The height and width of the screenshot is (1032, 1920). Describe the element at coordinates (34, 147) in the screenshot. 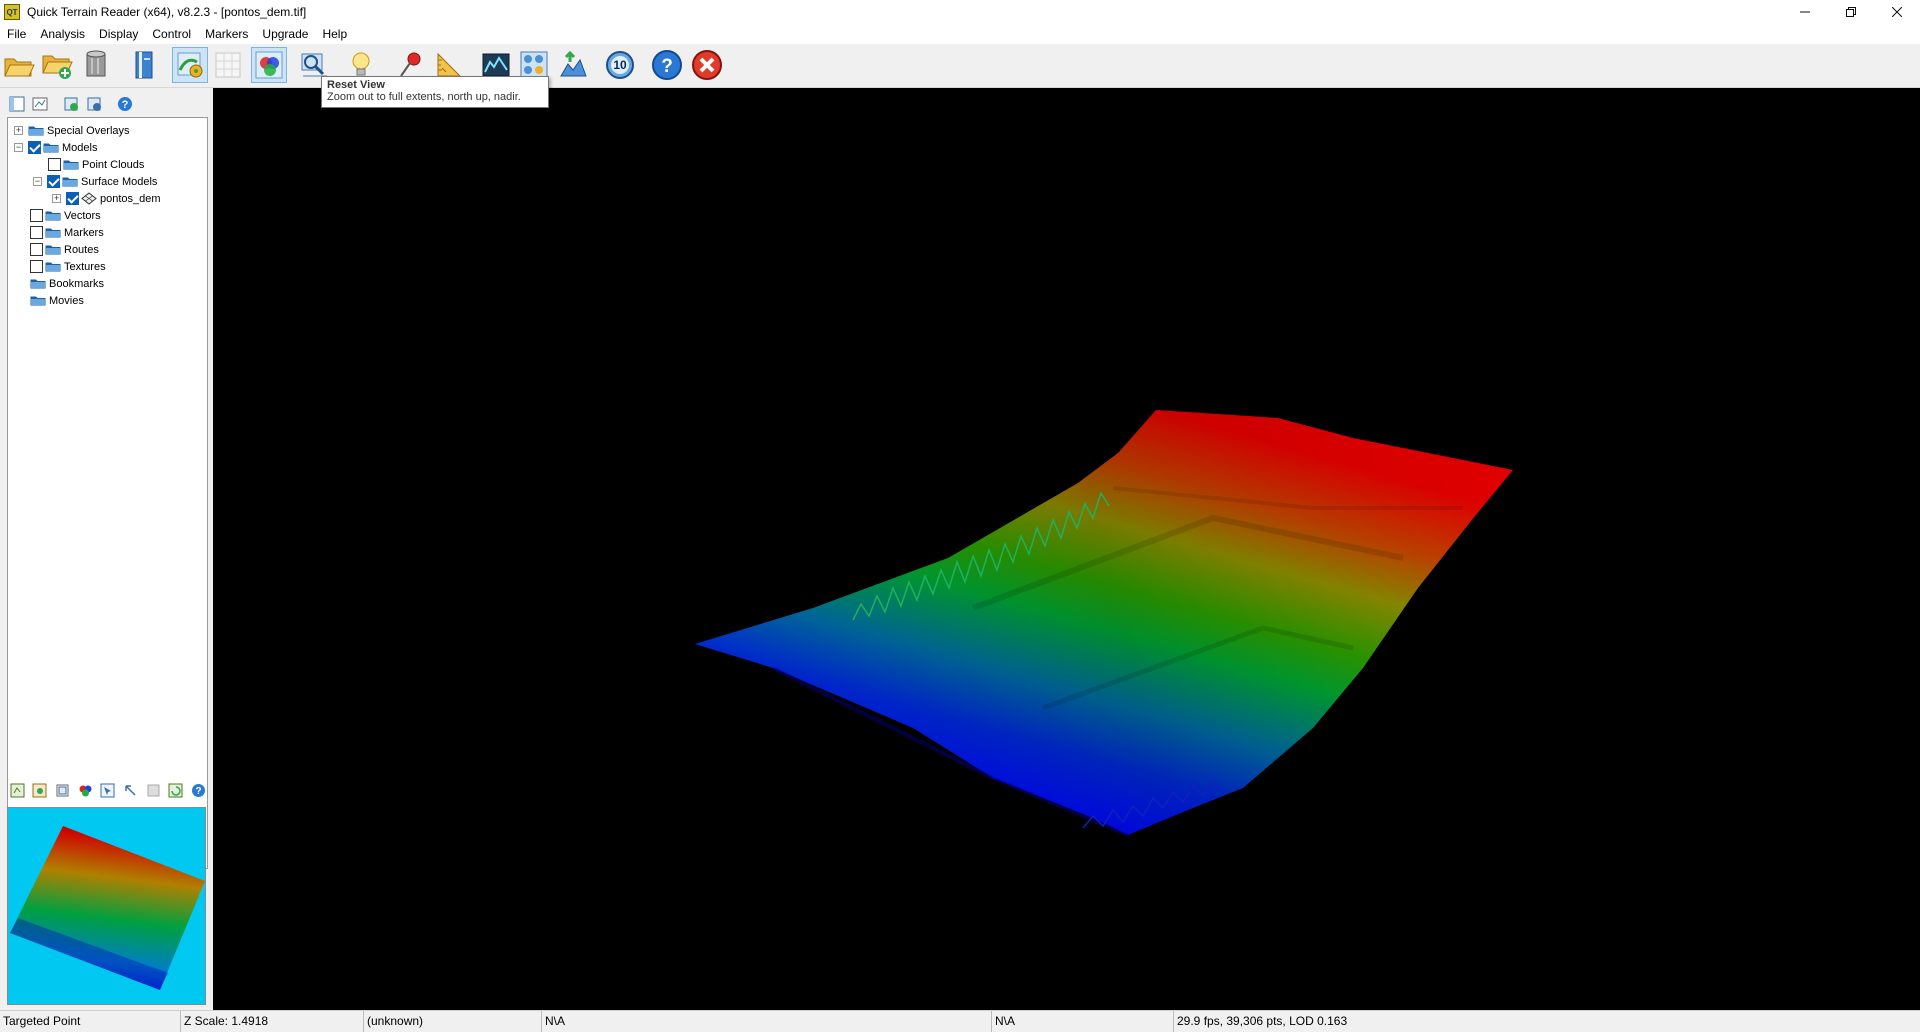

I see `models-checkbox` at that location.